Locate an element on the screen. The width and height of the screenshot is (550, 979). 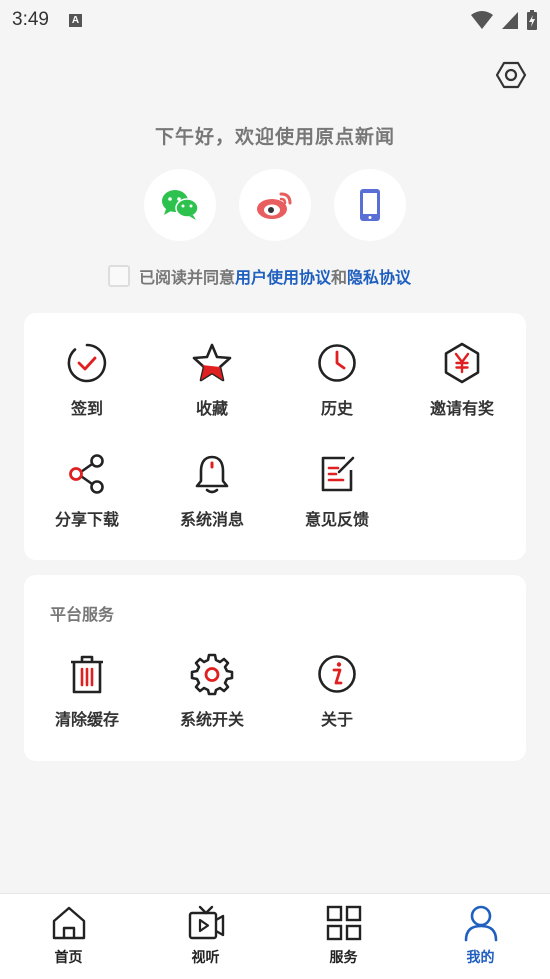
feature-label: 签到 is located at coordinates (86, 408).